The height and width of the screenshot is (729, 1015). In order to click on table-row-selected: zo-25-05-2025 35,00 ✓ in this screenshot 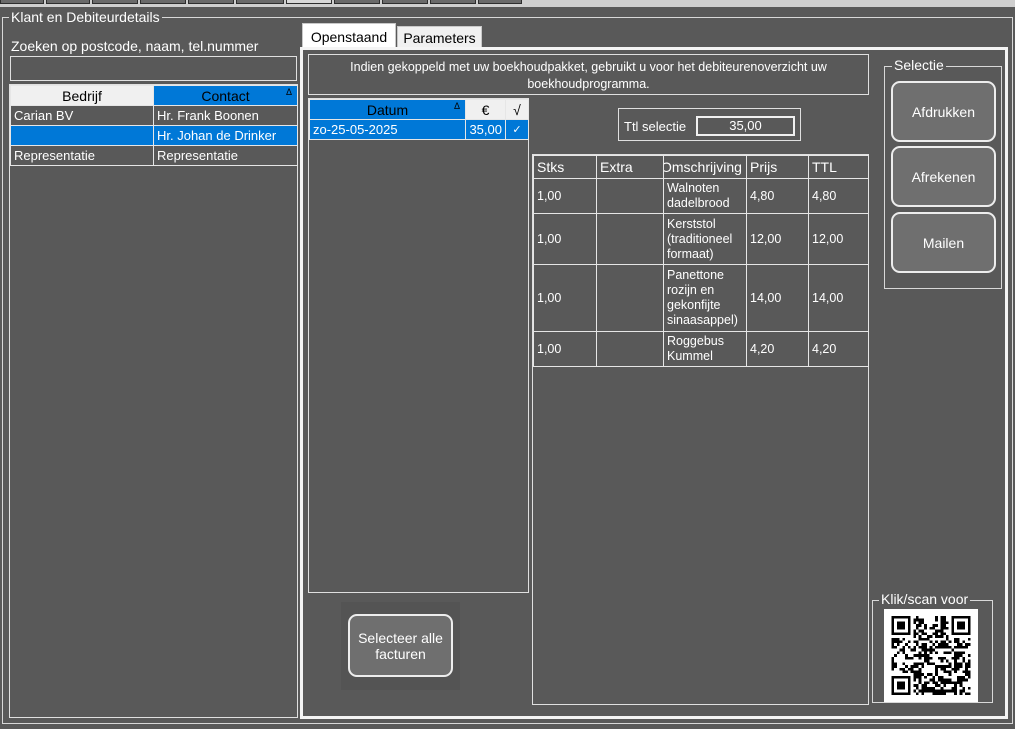, I will do `click(419, 129)`.